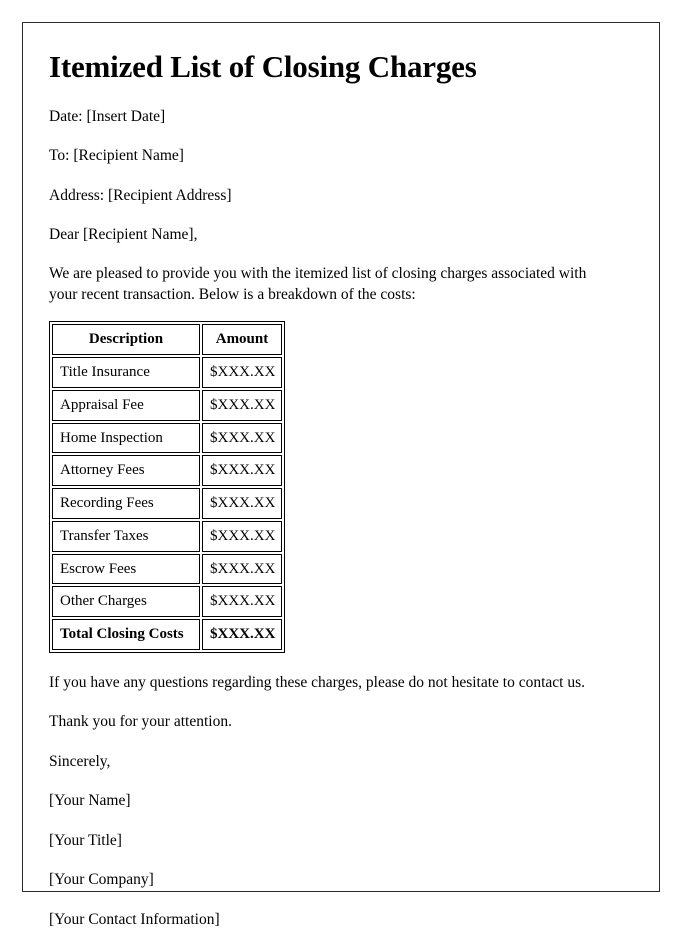 The width and height of the screenshot is (700, 930). Describe the element at coordinates (263, 66) in the screenshot. I see `page-title: Itemized List of Closing Charges` at that location.